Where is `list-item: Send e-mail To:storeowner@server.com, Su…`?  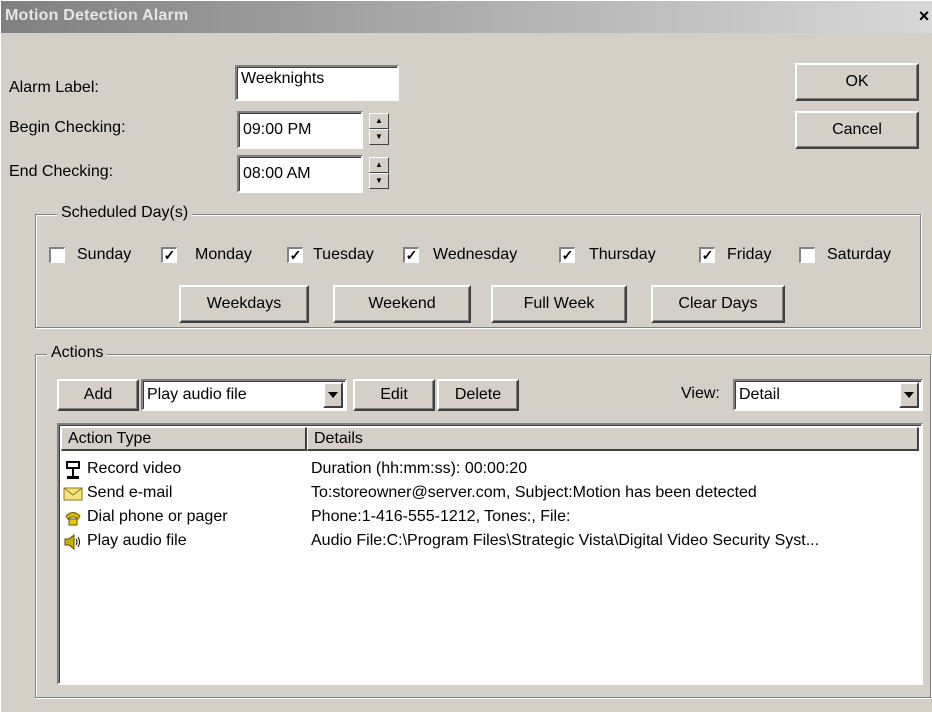 list-item: Send e-mail To:storeowner@server.com, Su… is located at coordinates (488, 494).